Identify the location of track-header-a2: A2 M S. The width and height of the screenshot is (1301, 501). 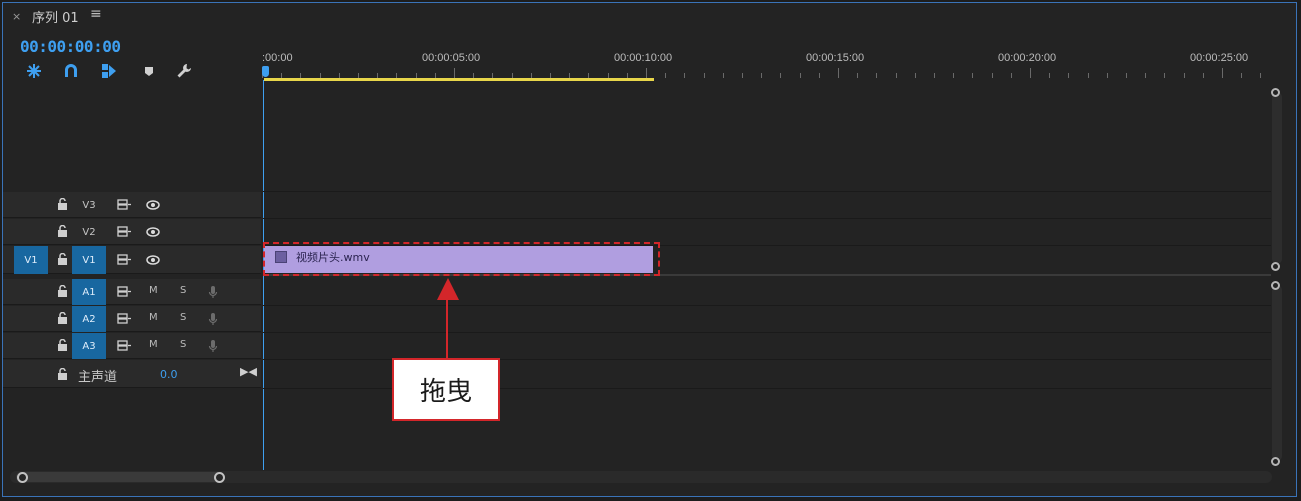
(132, 319).